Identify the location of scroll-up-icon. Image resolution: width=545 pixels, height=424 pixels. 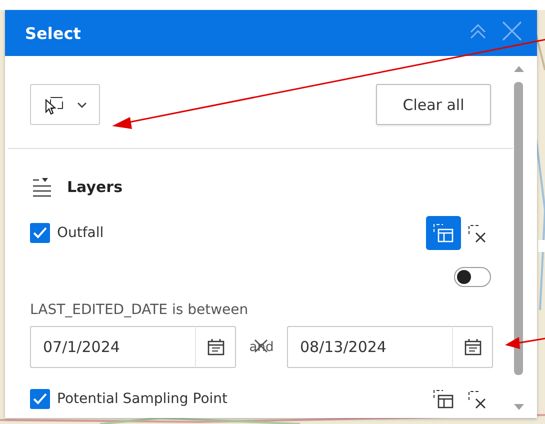
(519, 69).